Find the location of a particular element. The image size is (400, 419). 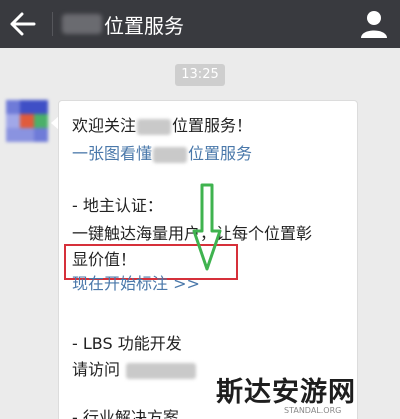

top-bar: 位置服务 is located at coordinates (200, 24).